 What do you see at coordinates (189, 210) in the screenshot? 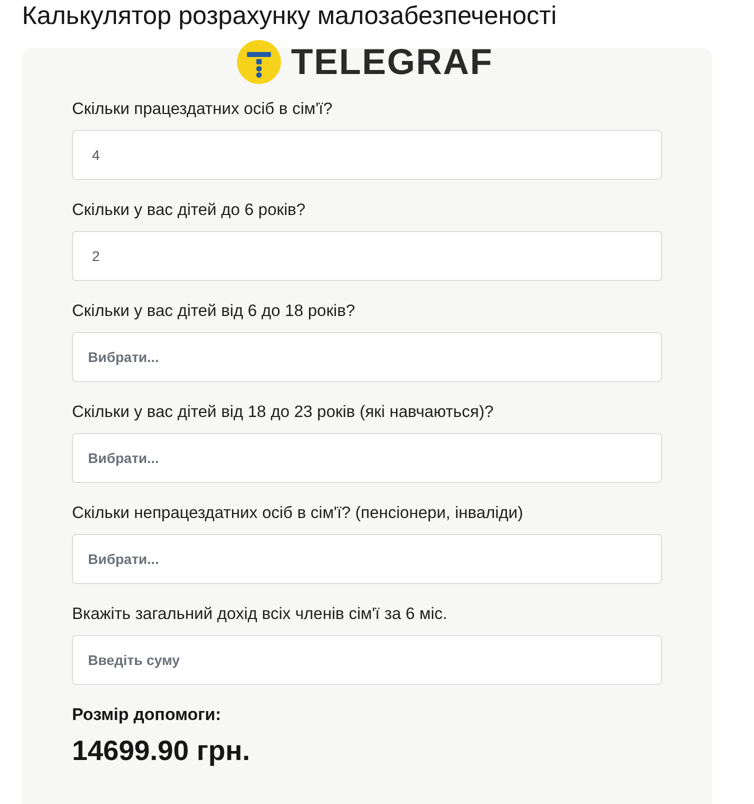
I see `field-label: Скільки у вас дітей до 6 років?` at bounding box center [189, 210].